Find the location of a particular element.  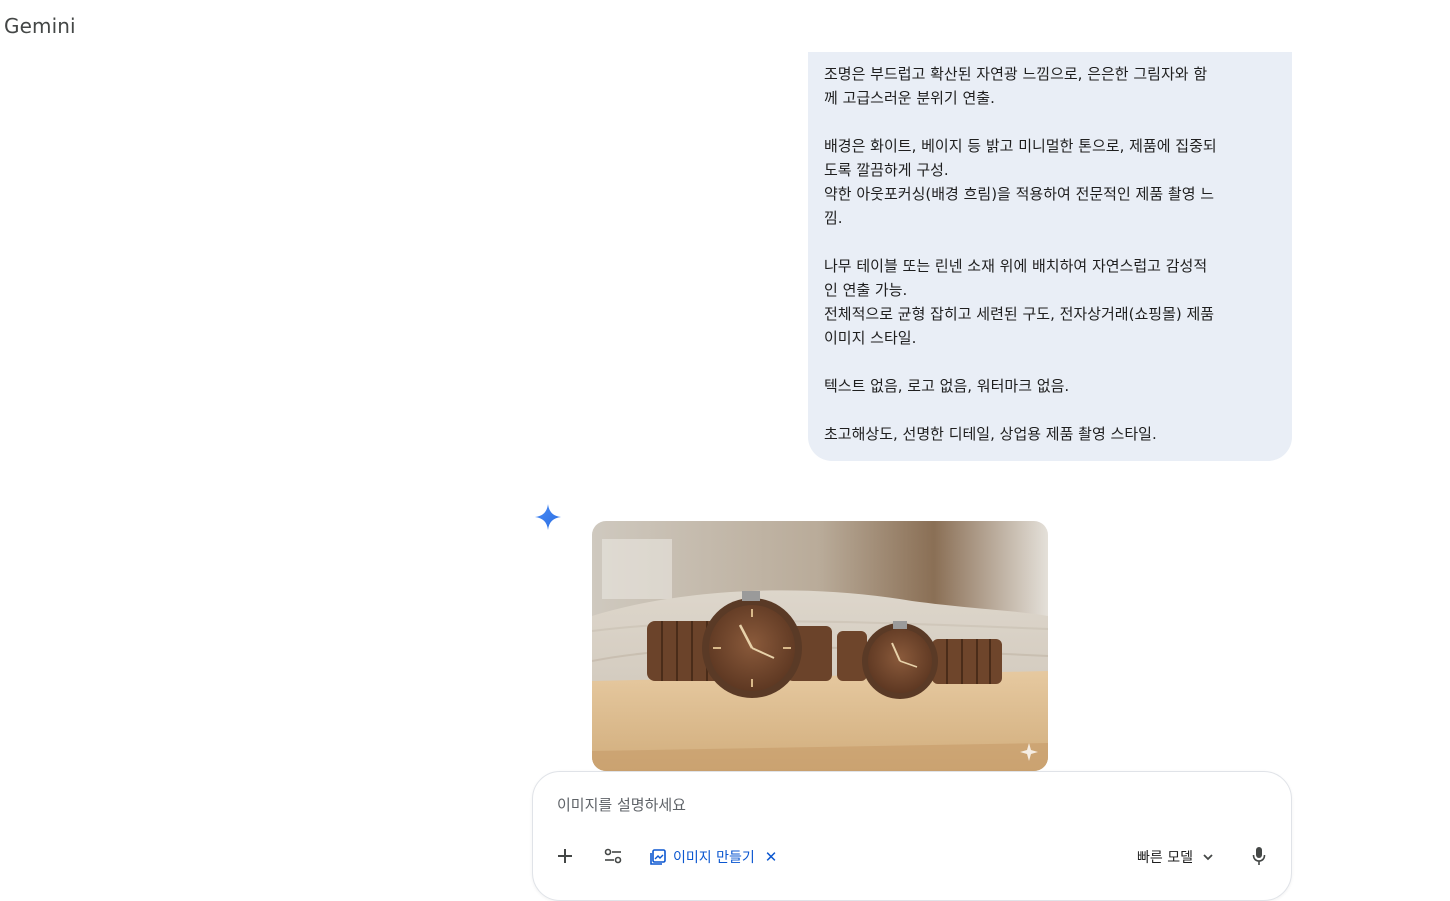

model-label: 빠른 모델 is located at coordinates (1165, 858).